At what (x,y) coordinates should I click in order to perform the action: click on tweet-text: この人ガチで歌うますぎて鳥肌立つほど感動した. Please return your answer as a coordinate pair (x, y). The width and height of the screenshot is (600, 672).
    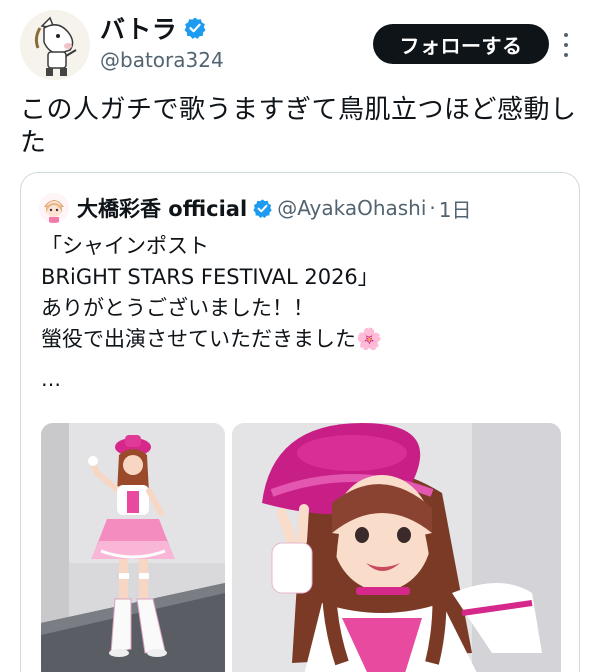
    Looking at the image, I should click on (298, 126).